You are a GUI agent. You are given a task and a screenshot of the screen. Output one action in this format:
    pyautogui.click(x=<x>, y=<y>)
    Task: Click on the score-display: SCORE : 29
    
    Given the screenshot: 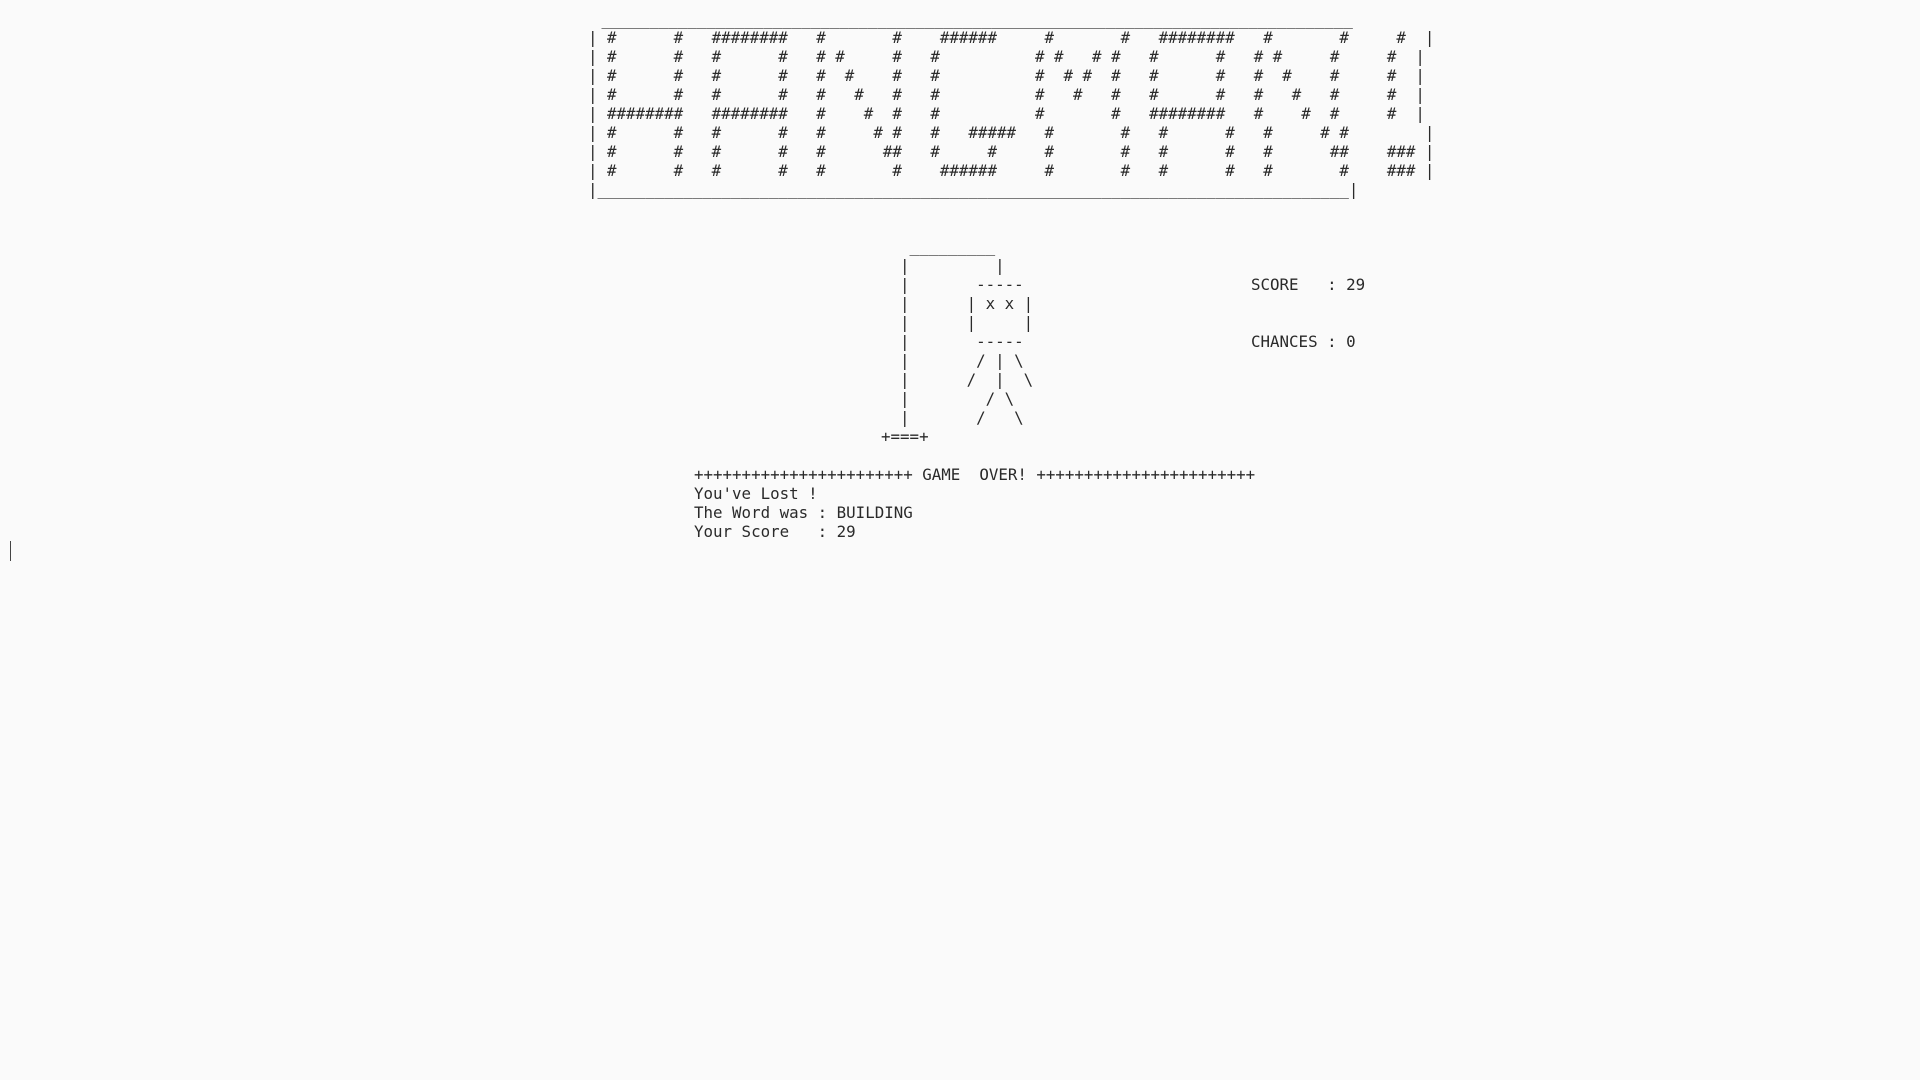 What is the action you would take?
    pyautogui.click(x=1308, y=284)
    